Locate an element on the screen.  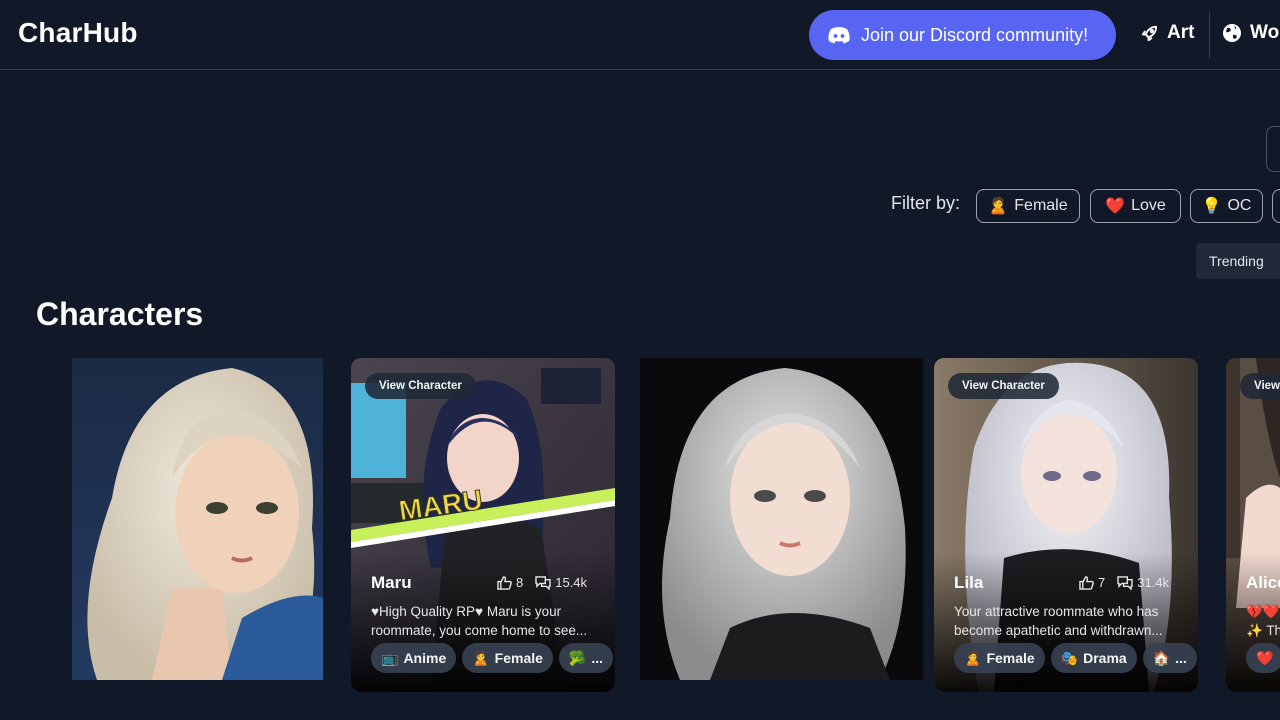
tag-label: Anime is located at coordinates (425, 658).